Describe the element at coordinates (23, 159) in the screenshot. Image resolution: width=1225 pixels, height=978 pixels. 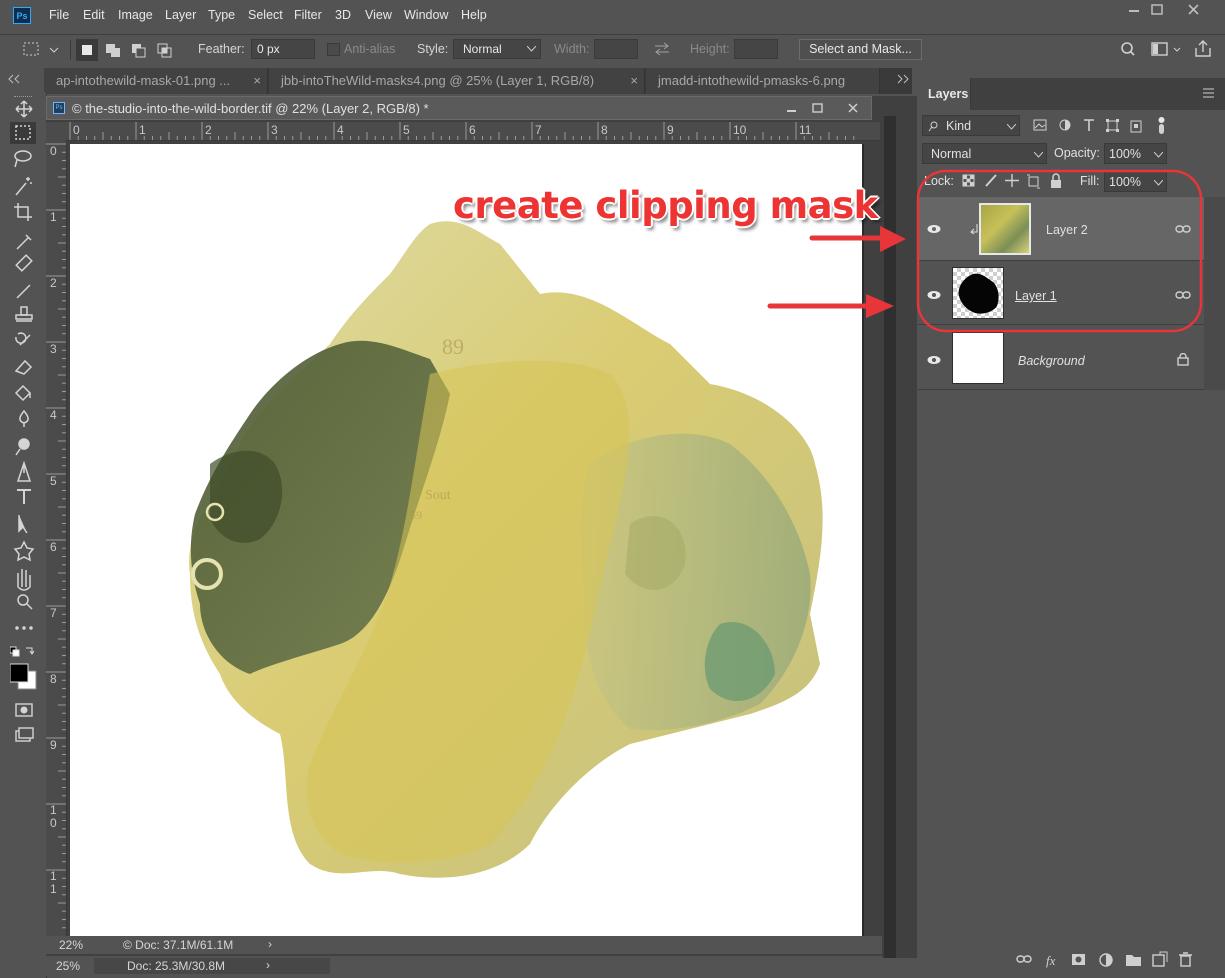
I see `lasso-tool-icon` at that location.